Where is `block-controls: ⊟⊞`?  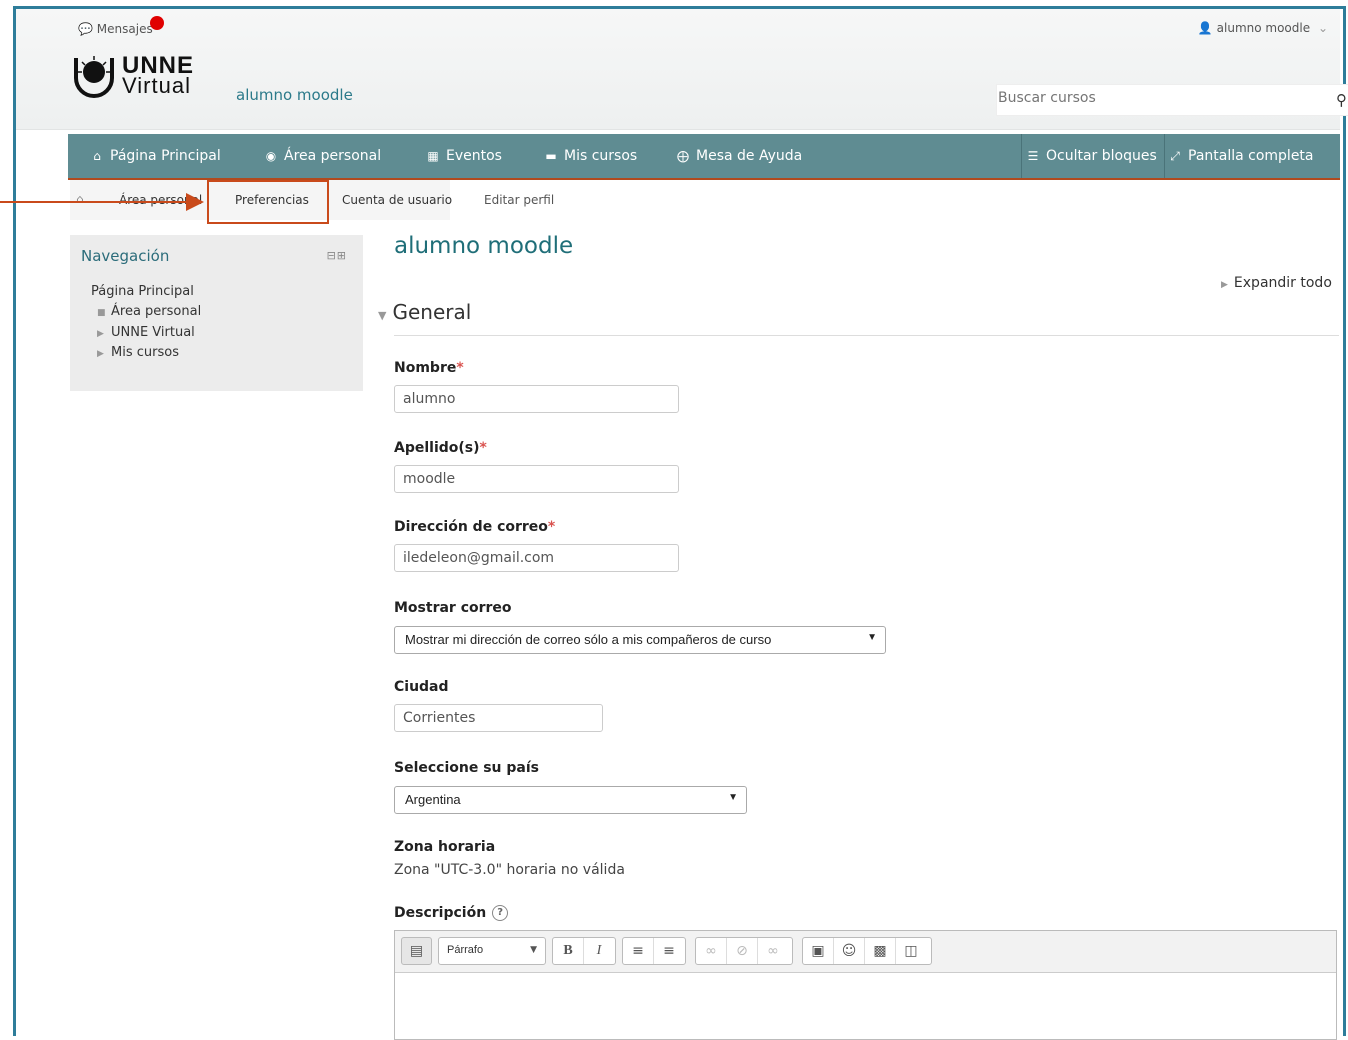
block-controls: ⊟⊞ is located at coordinates (337, 255).